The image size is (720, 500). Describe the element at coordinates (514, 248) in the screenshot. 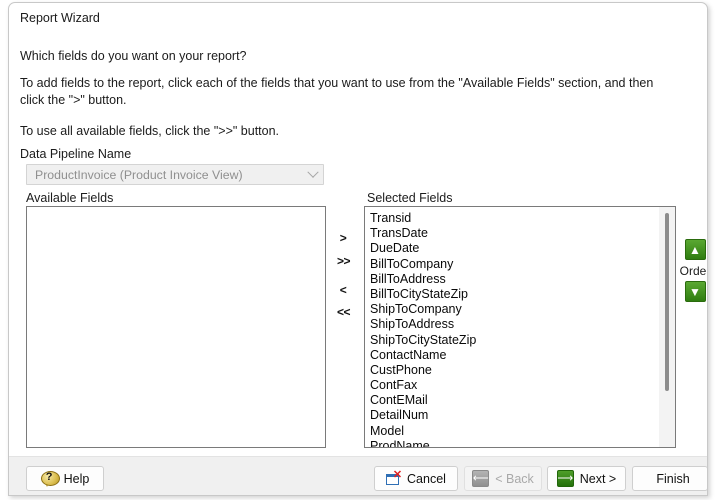

I see `list-item: DueDate` at that location.